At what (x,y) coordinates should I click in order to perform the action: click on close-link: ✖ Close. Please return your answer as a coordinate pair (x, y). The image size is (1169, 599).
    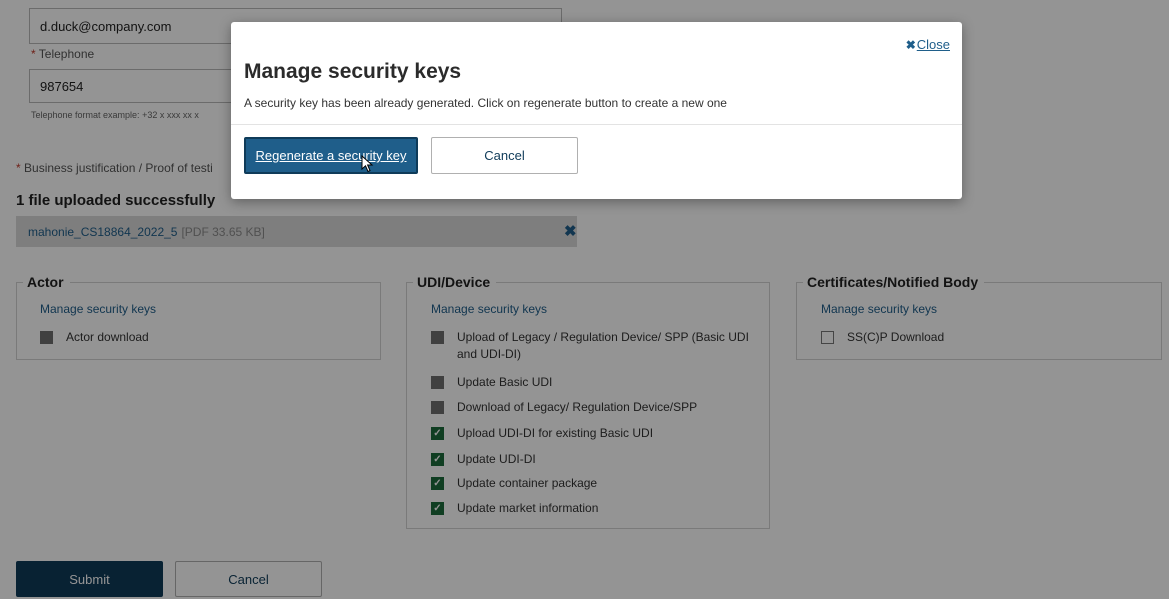
    Looking at the image, I should click on (928, 44).